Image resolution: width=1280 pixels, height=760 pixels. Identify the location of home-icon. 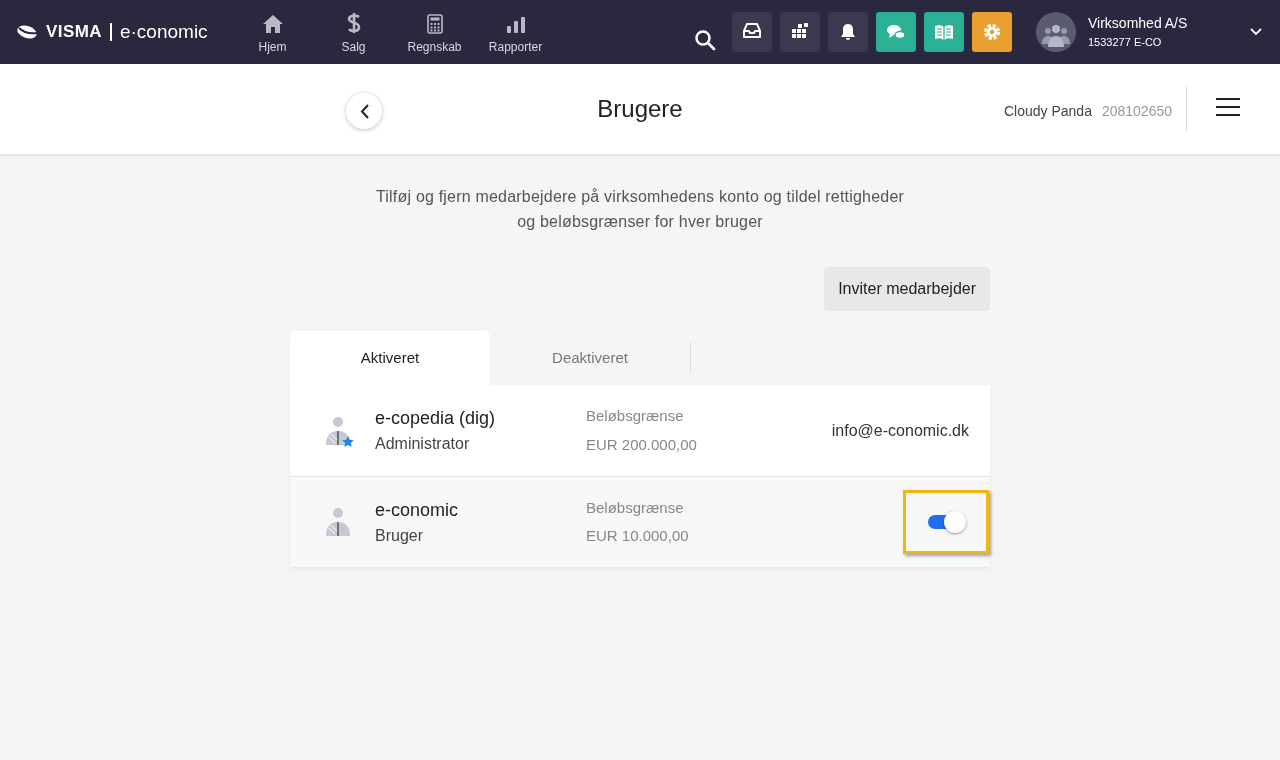
(272, 24).